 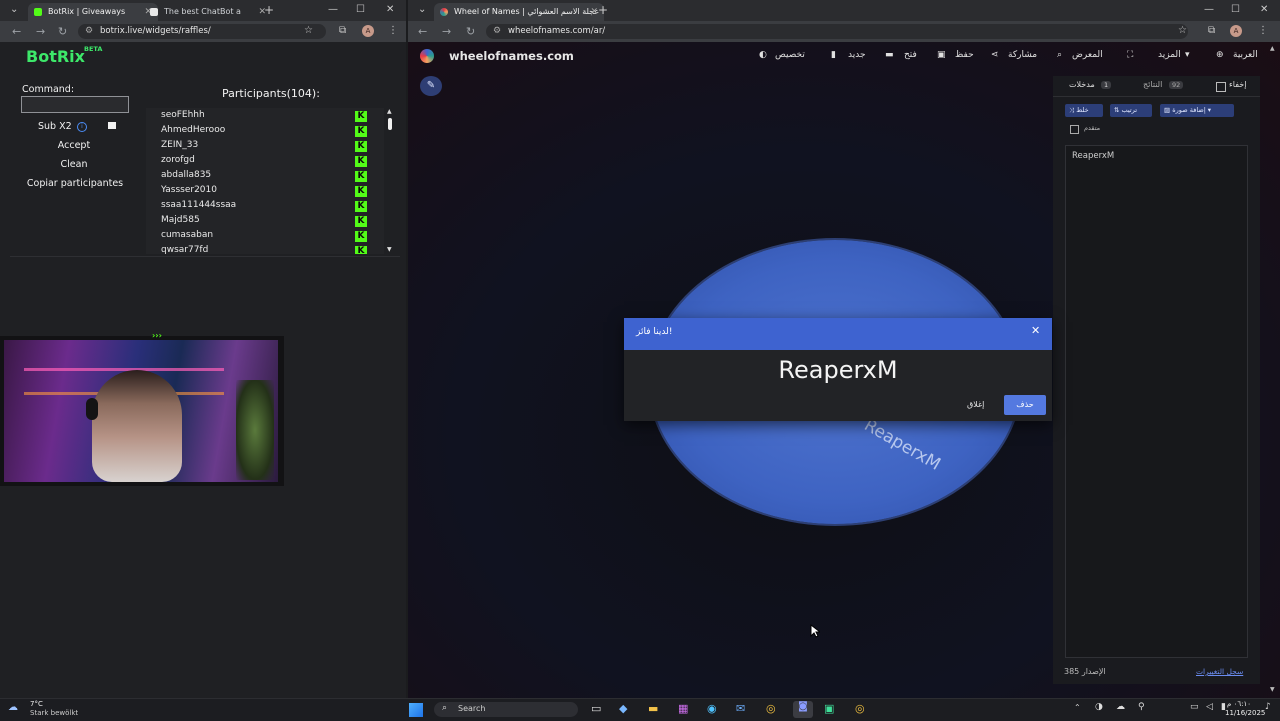 I want to click on task-view-icon: ▭, so click(x=596, y=708).